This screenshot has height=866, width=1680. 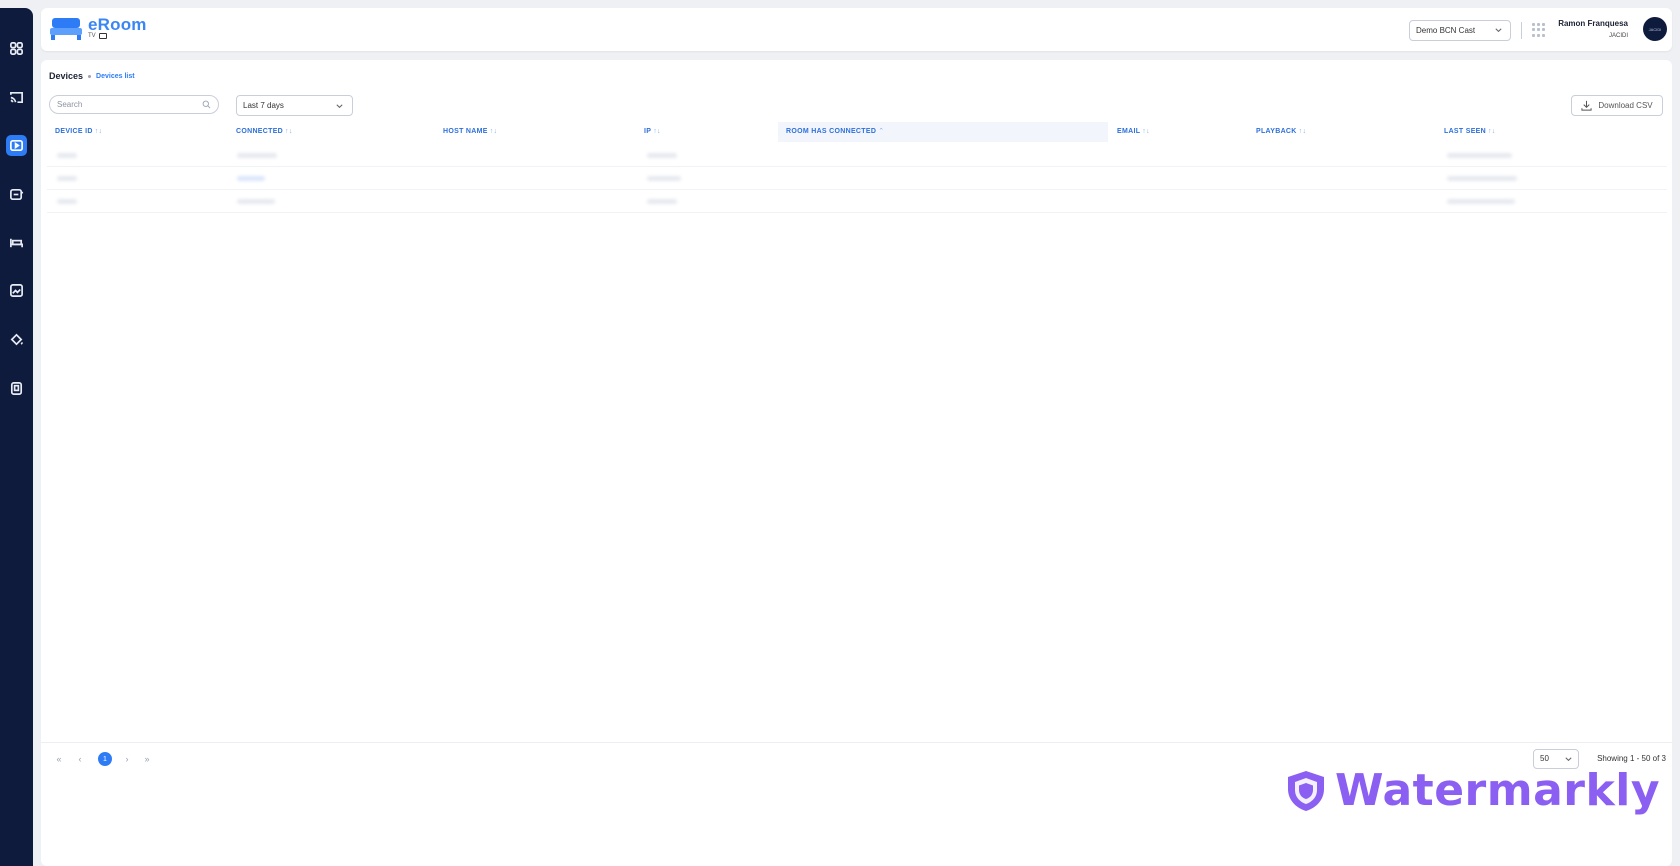 I want to click on app-name: eRoom, so click(x=117, y=24).